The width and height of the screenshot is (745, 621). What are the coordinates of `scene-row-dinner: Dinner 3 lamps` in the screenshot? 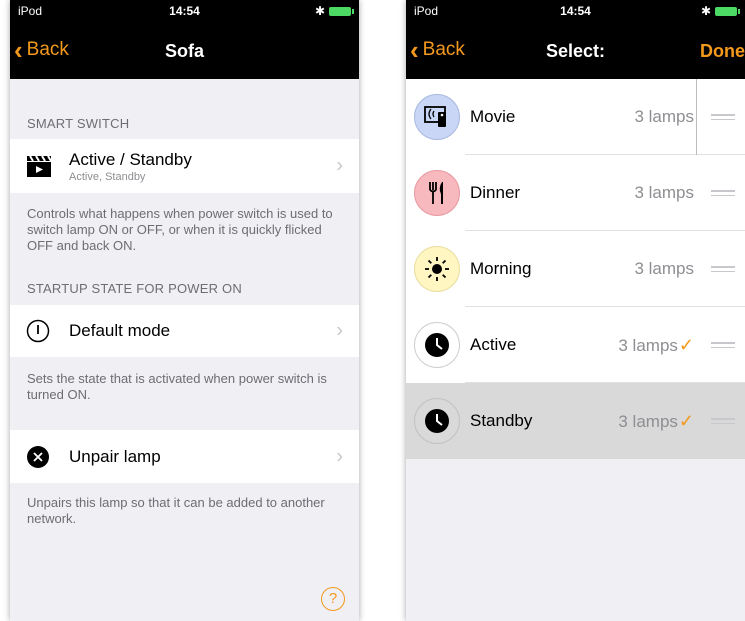 It's located at (575, 193).